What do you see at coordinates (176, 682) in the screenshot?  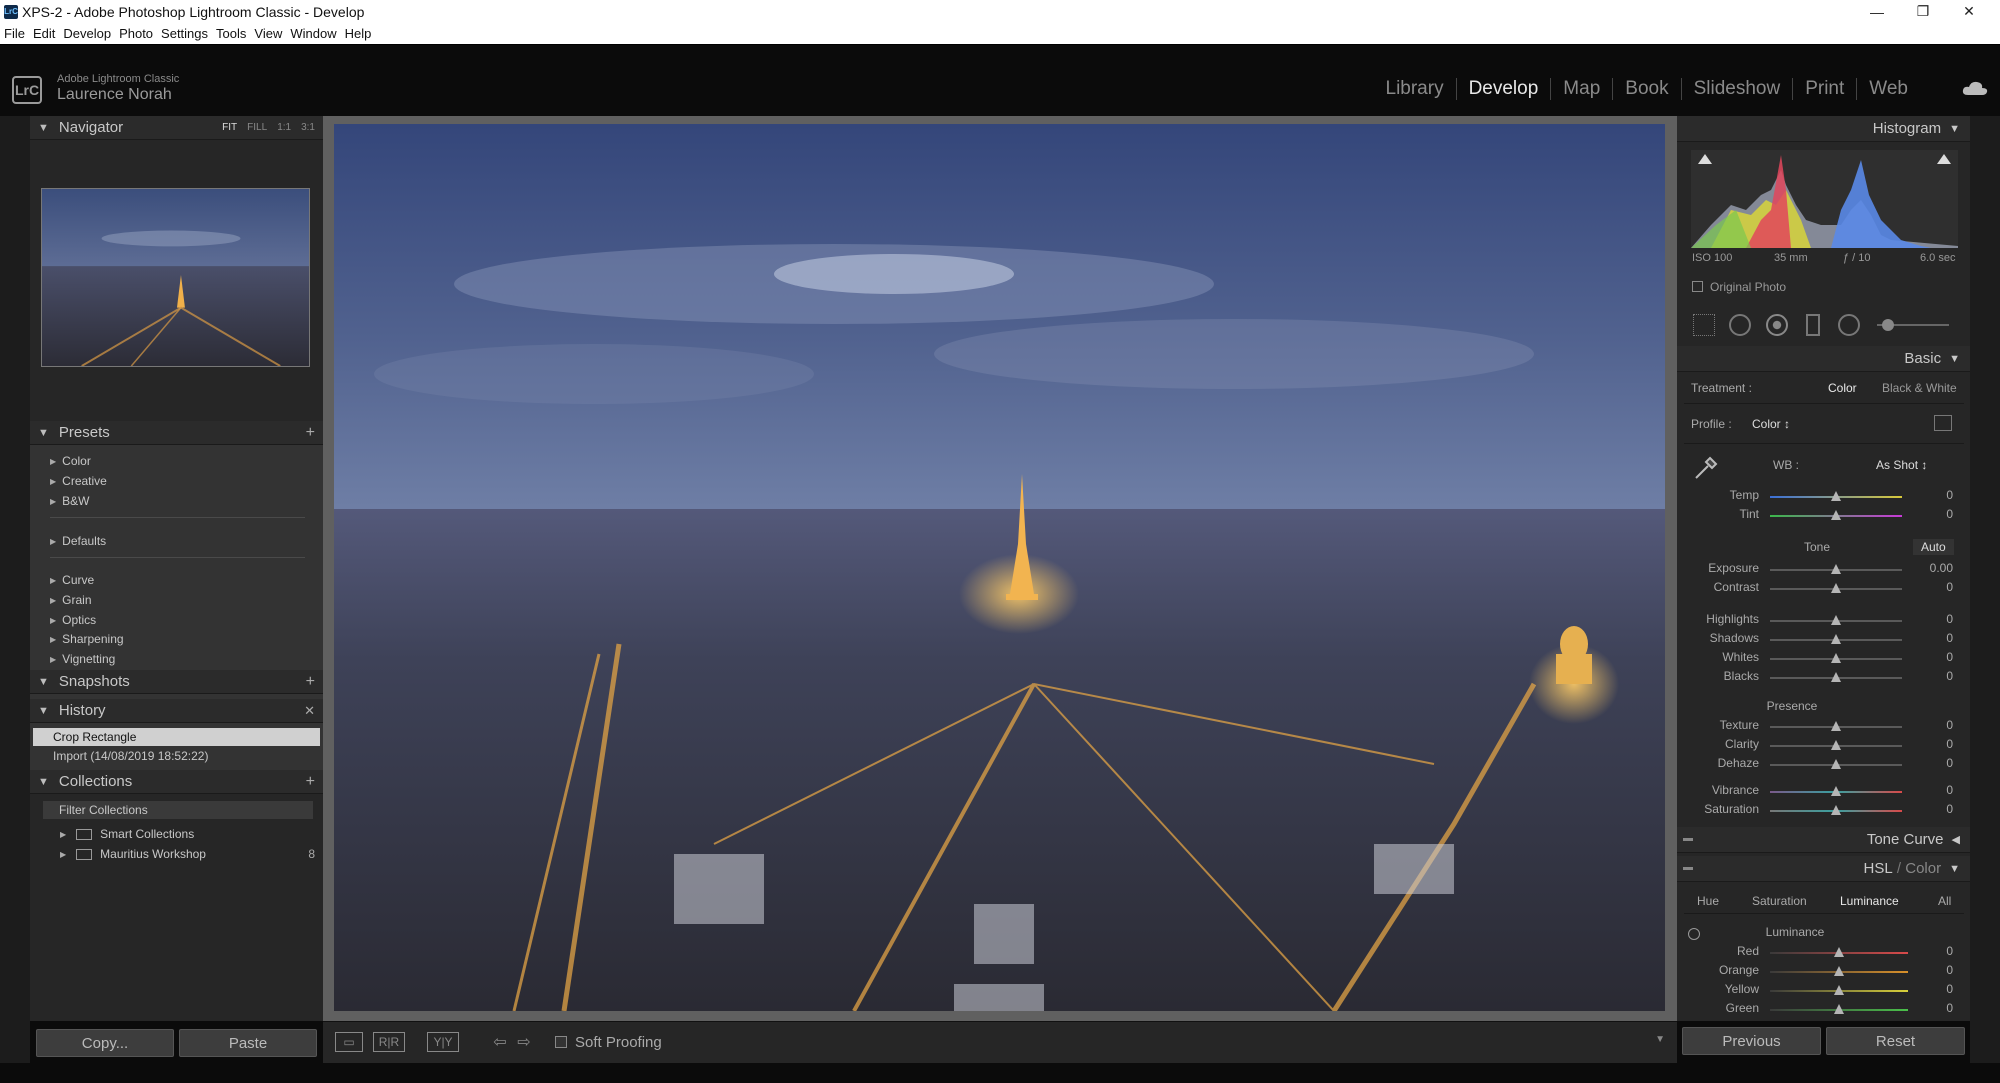 I see `snapshots-header: ▼ Snapshots +` at bounding box center [176, 682].